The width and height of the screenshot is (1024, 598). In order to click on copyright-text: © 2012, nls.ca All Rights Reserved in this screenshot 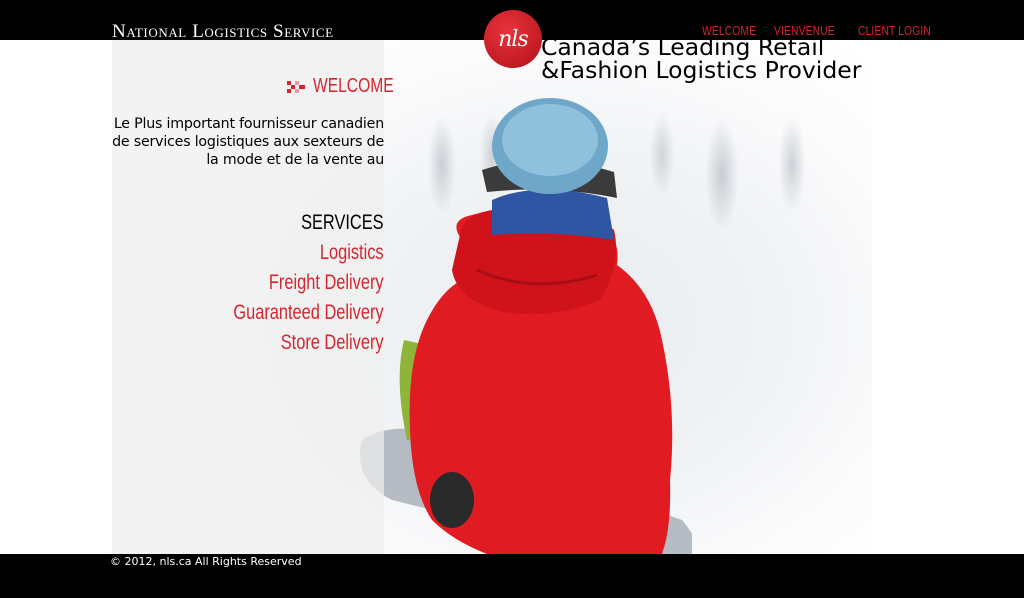, I will do `click(206, 561)`.